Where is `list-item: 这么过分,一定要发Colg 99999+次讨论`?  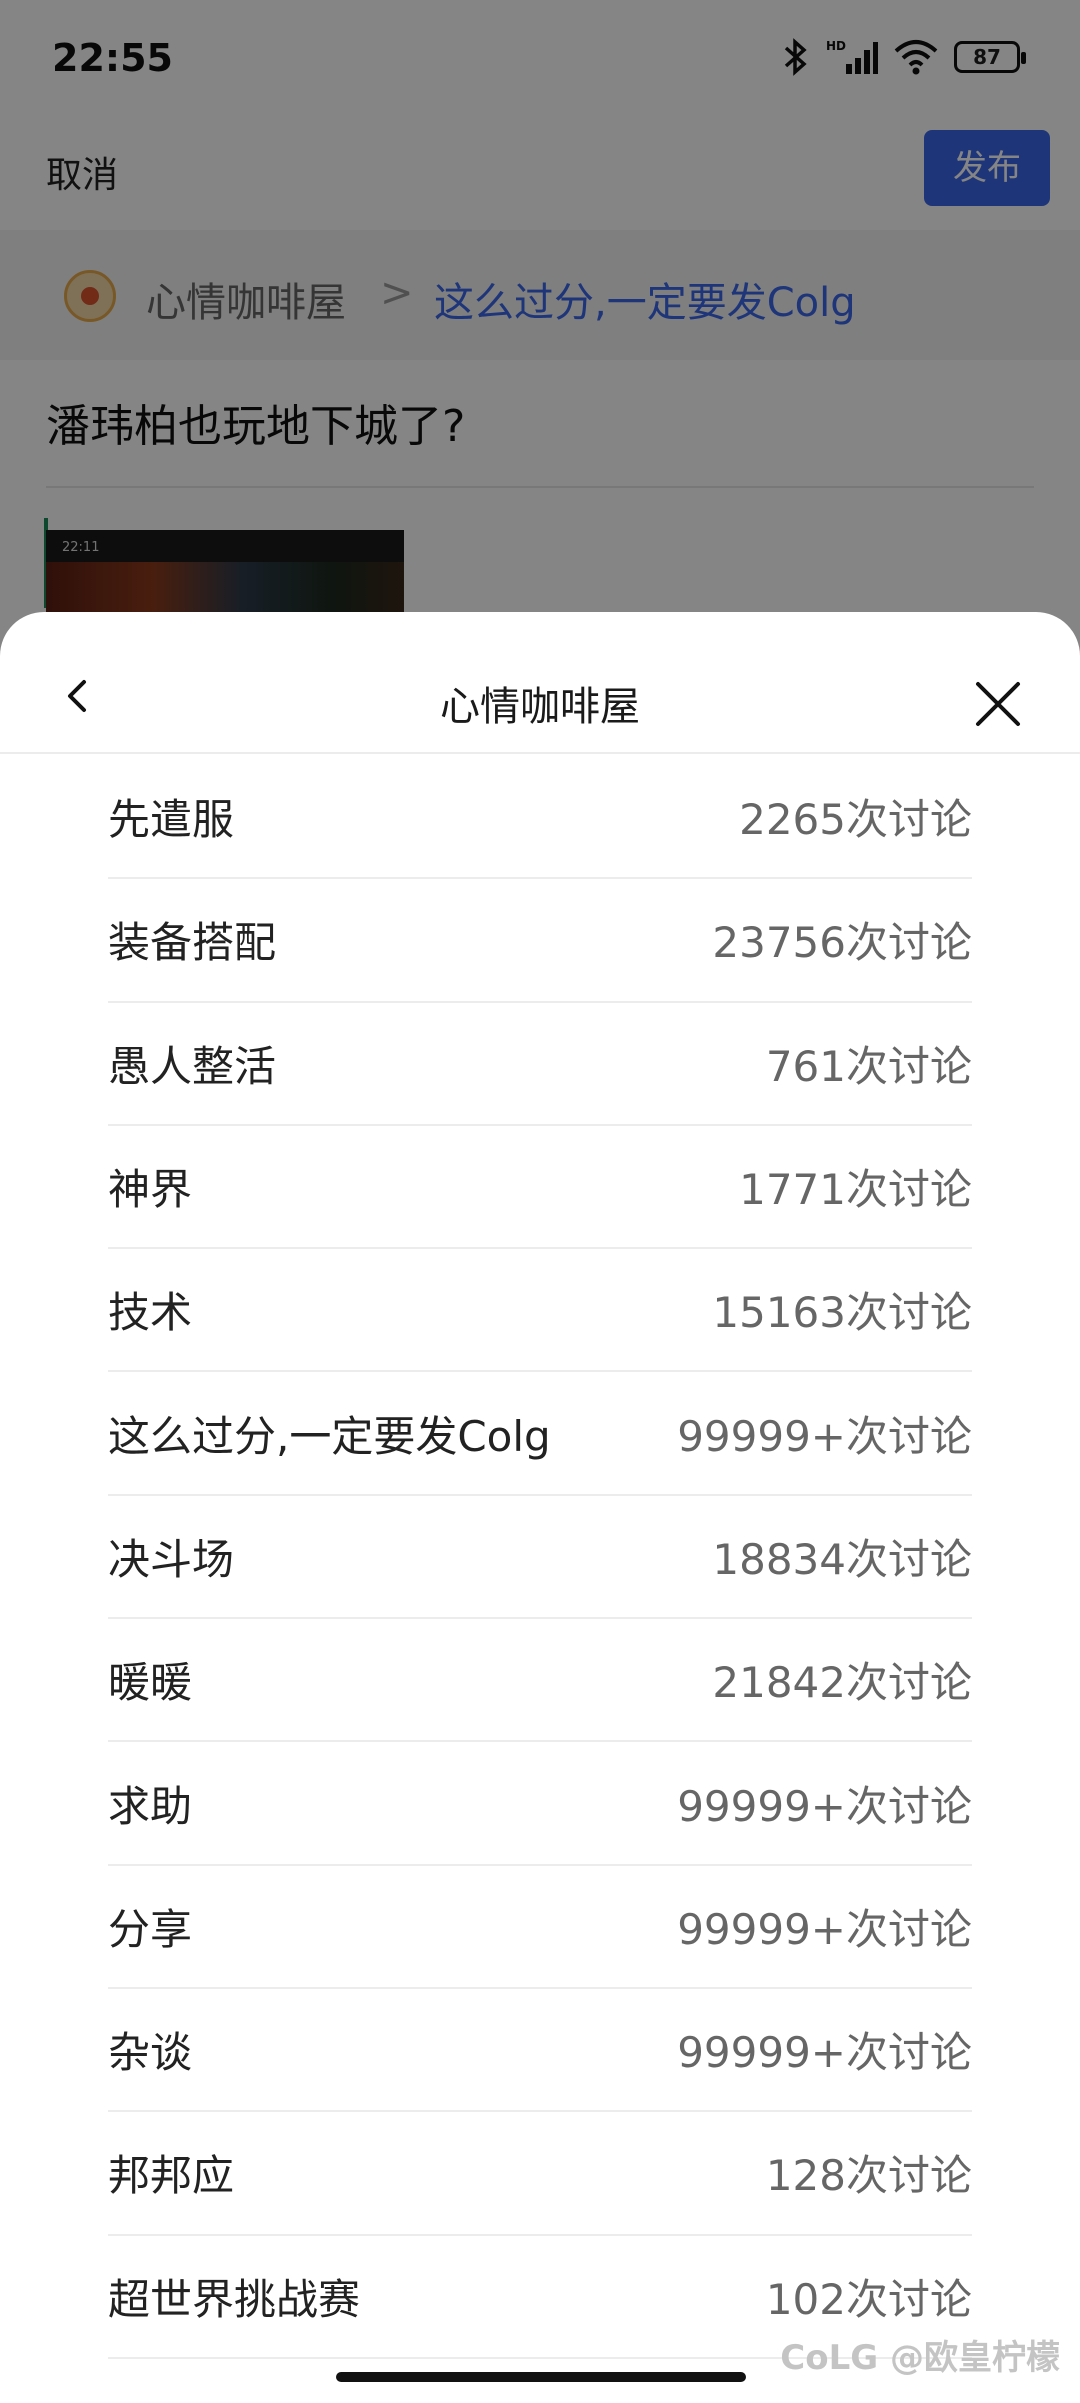 list-item: 这么过分,一定要发Colg 99999+次讨论 is located at coordinates (540, 1434).